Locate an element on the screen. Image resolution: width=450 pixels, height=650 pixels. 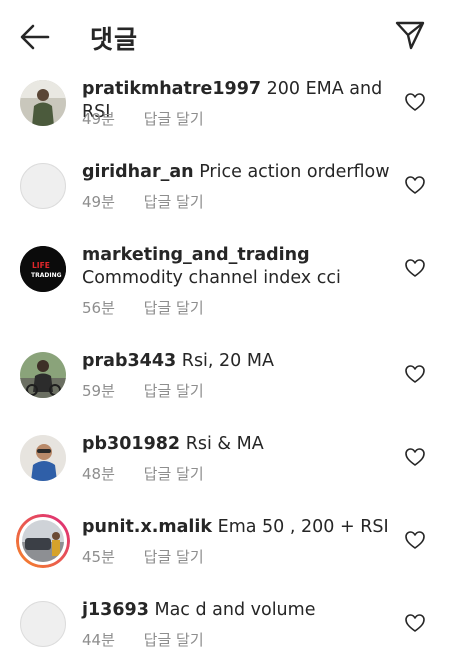
svg-text: LIFE is located at coordinates (41, 265).